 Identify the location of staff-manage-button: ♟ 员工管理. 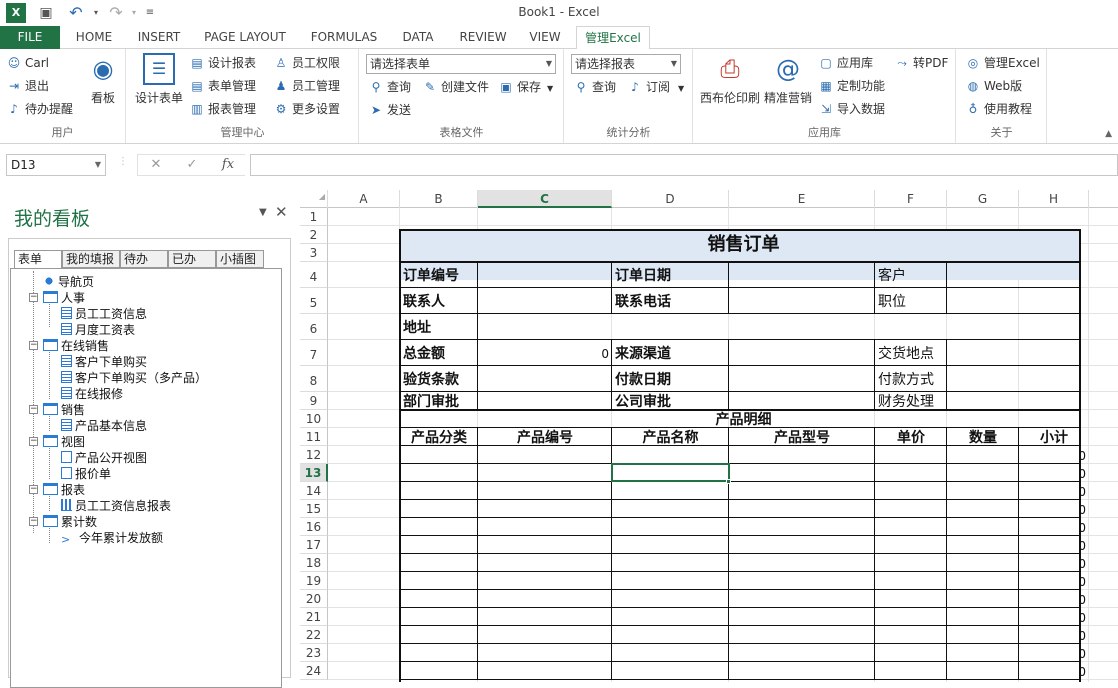
(306, 86).